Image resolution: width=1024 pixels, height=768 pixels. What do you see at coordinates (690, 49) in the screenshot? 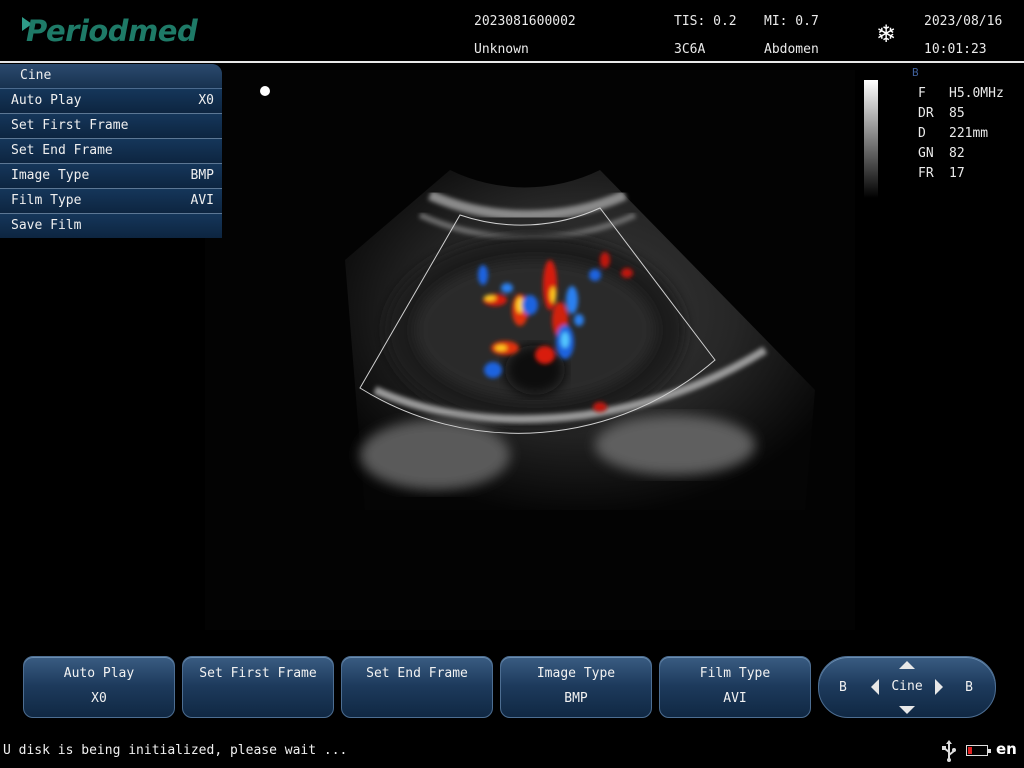
I see `probe-name: 3C6A` at bounding box center [690, 49].